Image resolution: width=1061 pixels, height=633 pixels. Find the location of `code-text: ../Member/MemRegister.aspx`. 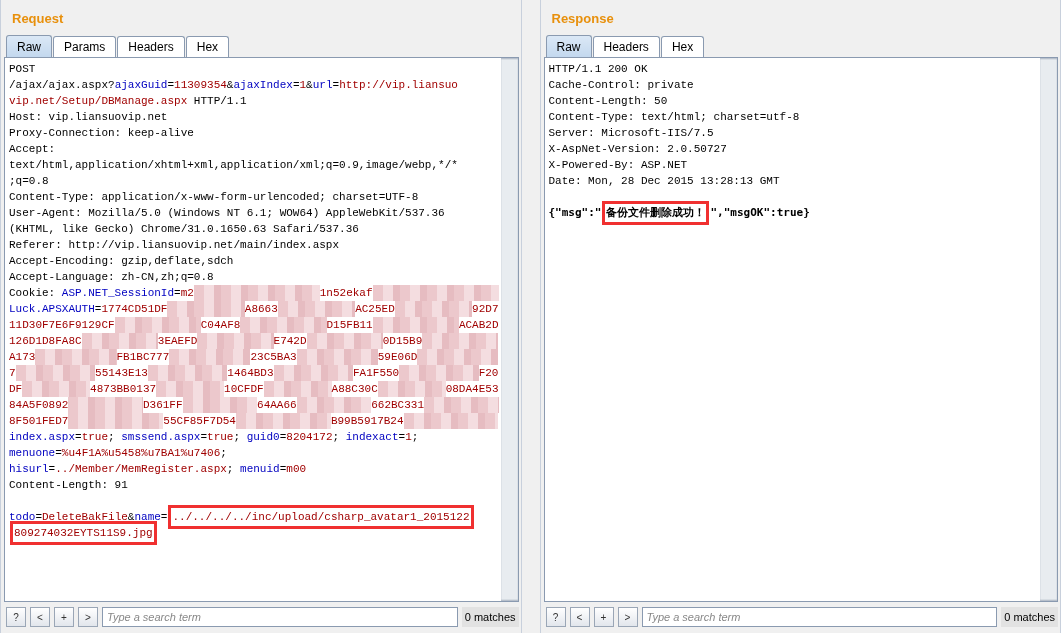

code-text: ../Member/MemRegister.aspx is located at coordinates (141, 469).